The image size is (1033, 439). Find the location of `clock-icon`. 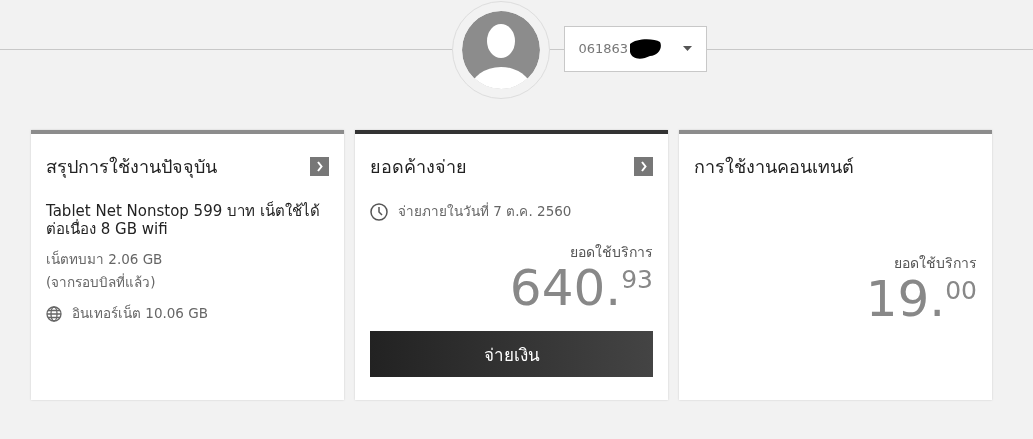

clock-icon is located at coordinates (379, 211).